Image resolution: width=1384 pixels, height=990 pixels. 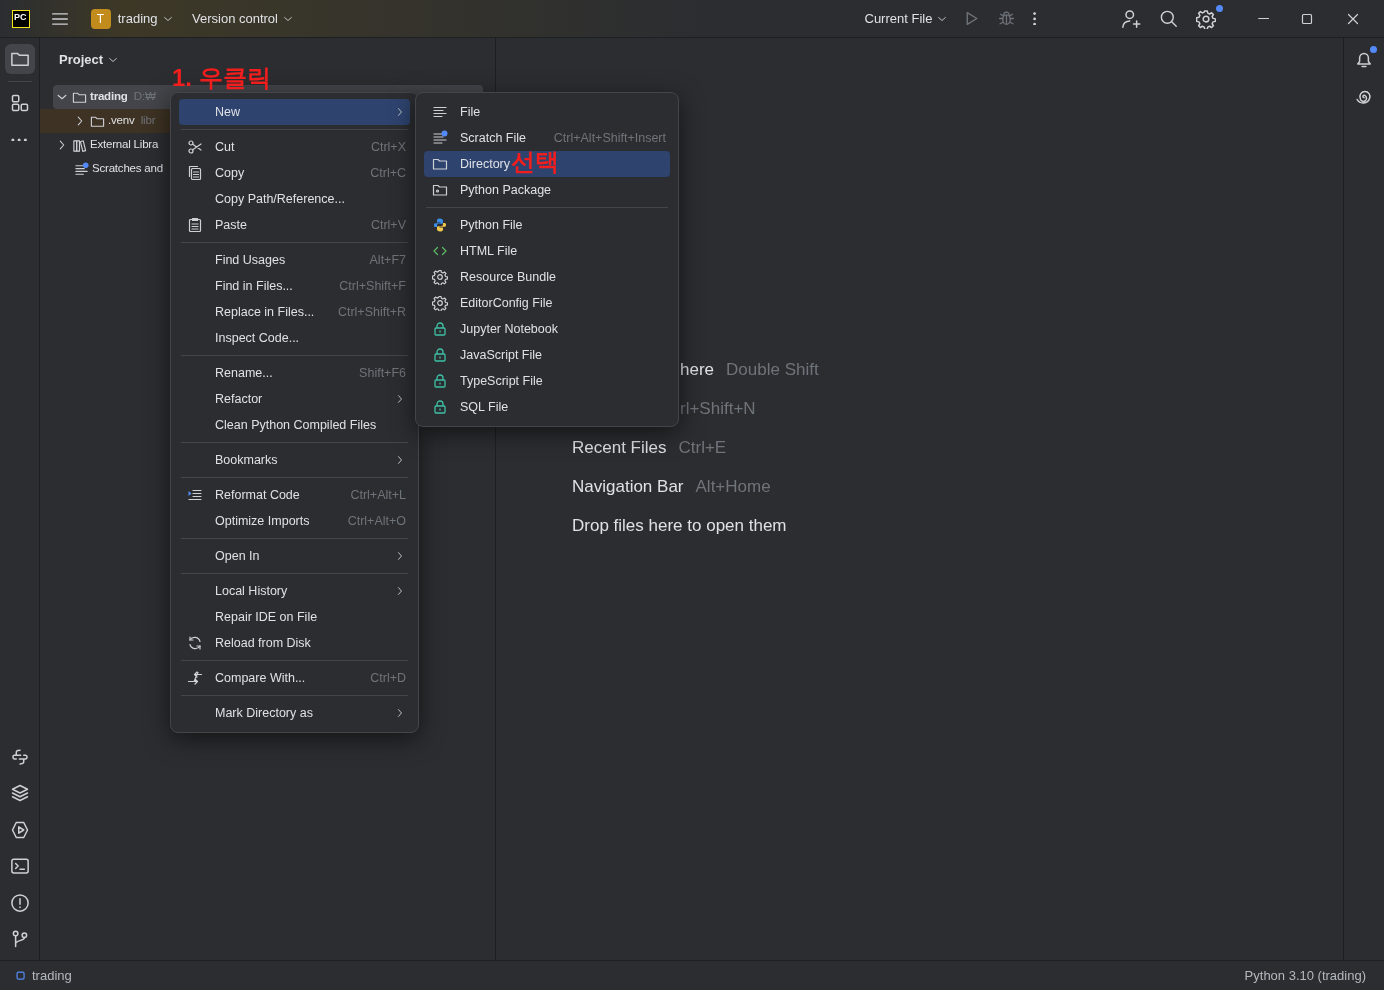 I want to click on shortcut-hint: Ctrl+E, so click(x=702, y=447).